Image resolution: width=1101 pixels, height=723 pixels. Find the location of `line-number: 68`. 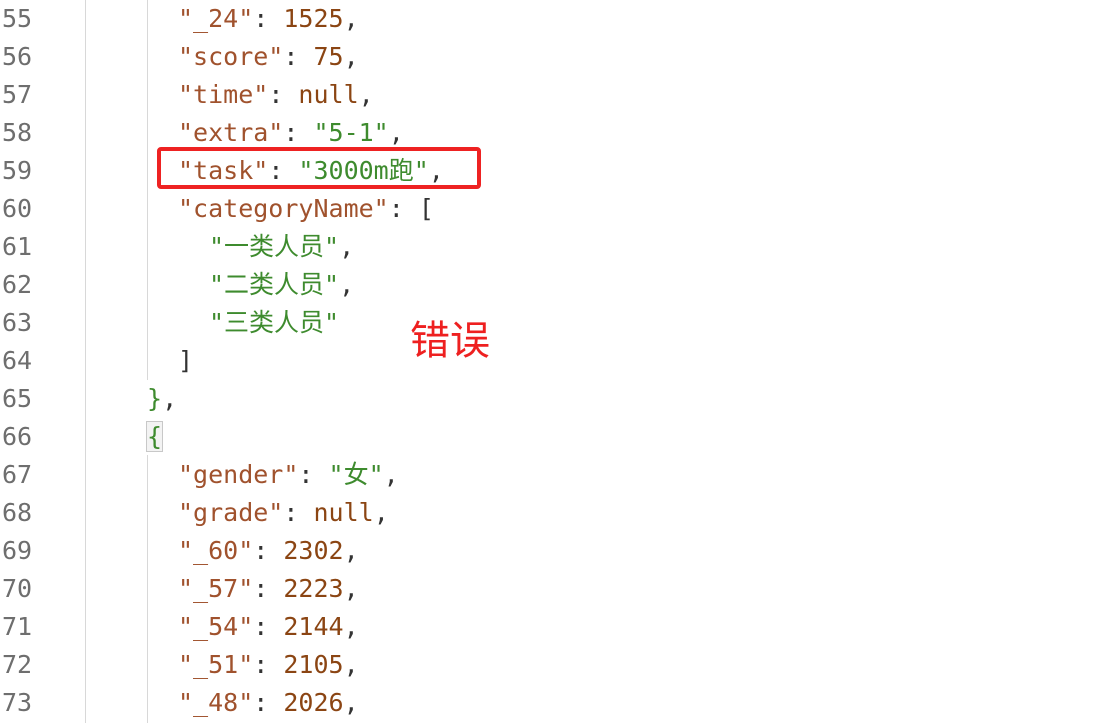

line-number: 68 is located at coordinates (17, 512).